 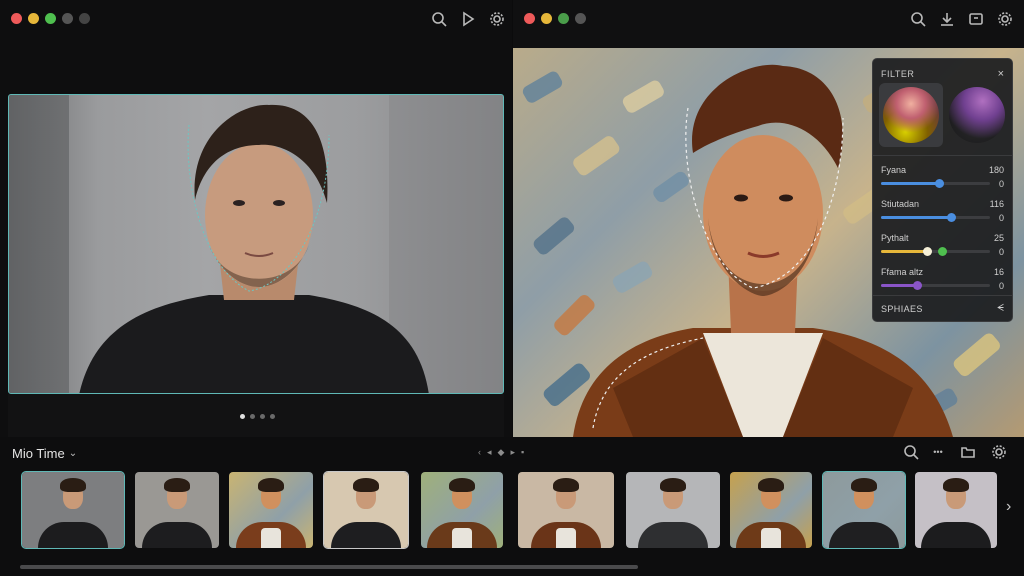 I want to click on cool-color-wheel, so click(x=977, y=115).